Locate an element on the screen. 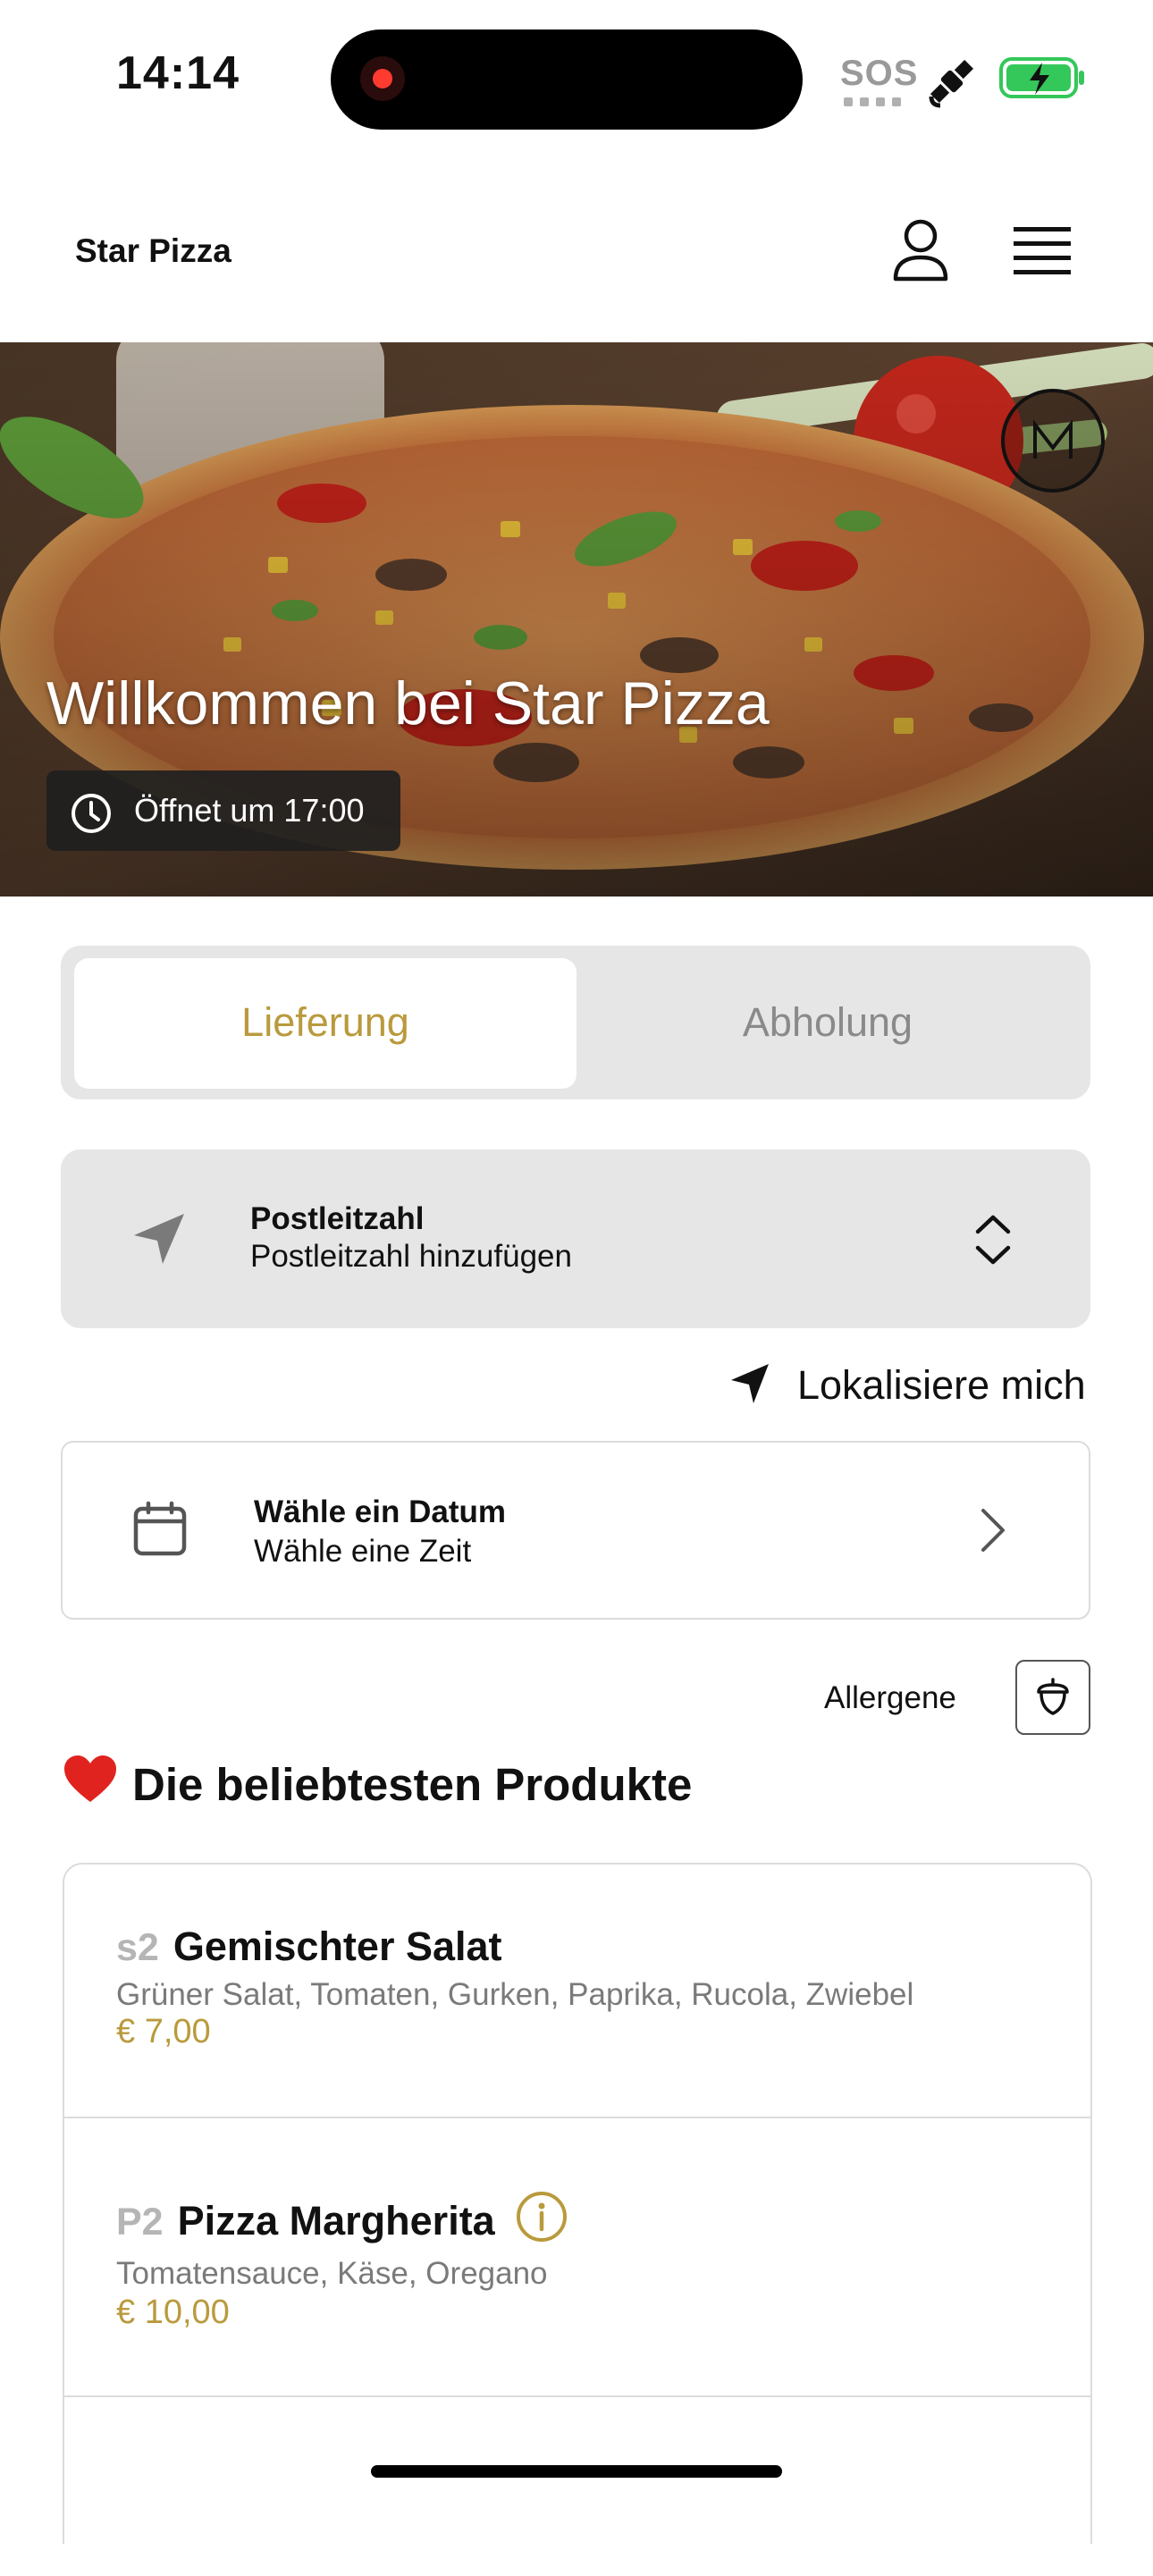 This screenshot has height=2576, width=1153. date-time-picker: Wähle ein Datum Wähle eine Zeit is located at coordinates (575, 1531).